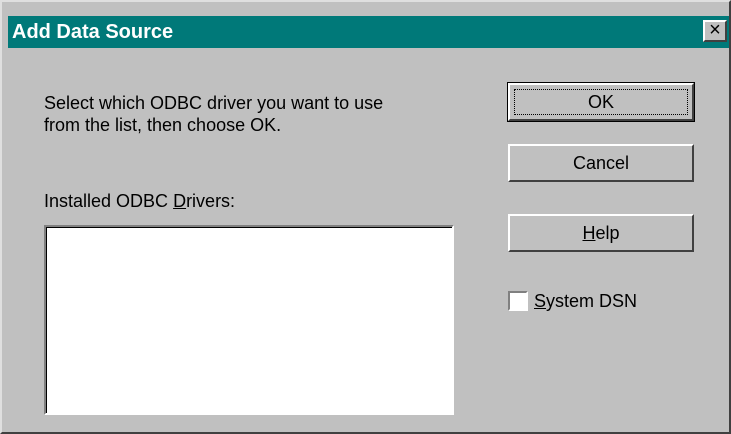 Image resolution: width=731 pixels, height=434 pixels. I want to click on system-dsn-checkbox, so click(518, 301).